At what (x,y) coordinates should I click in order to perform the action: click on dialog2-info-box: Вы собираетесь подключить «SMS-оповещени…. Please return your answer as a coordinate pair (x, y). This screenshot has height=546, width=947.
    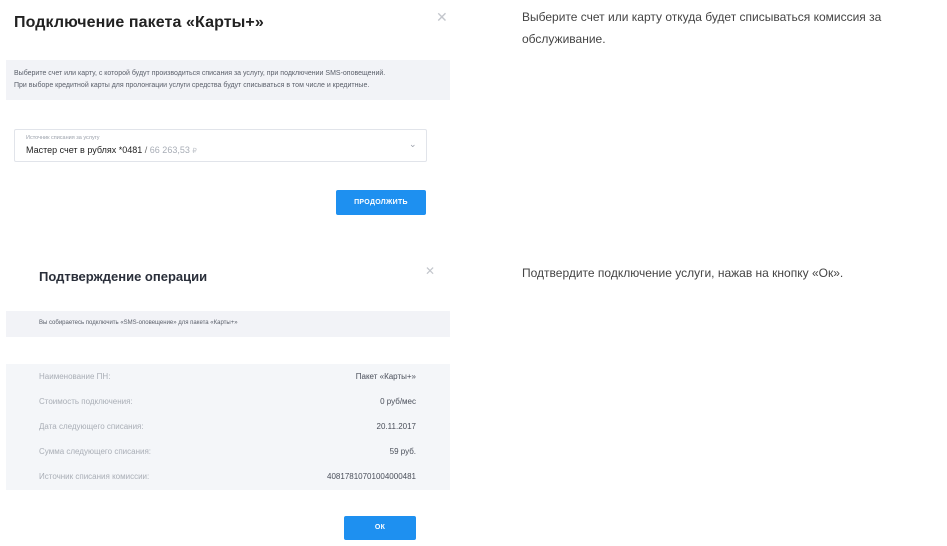
    Looking at the image, I should click on (228, 324).